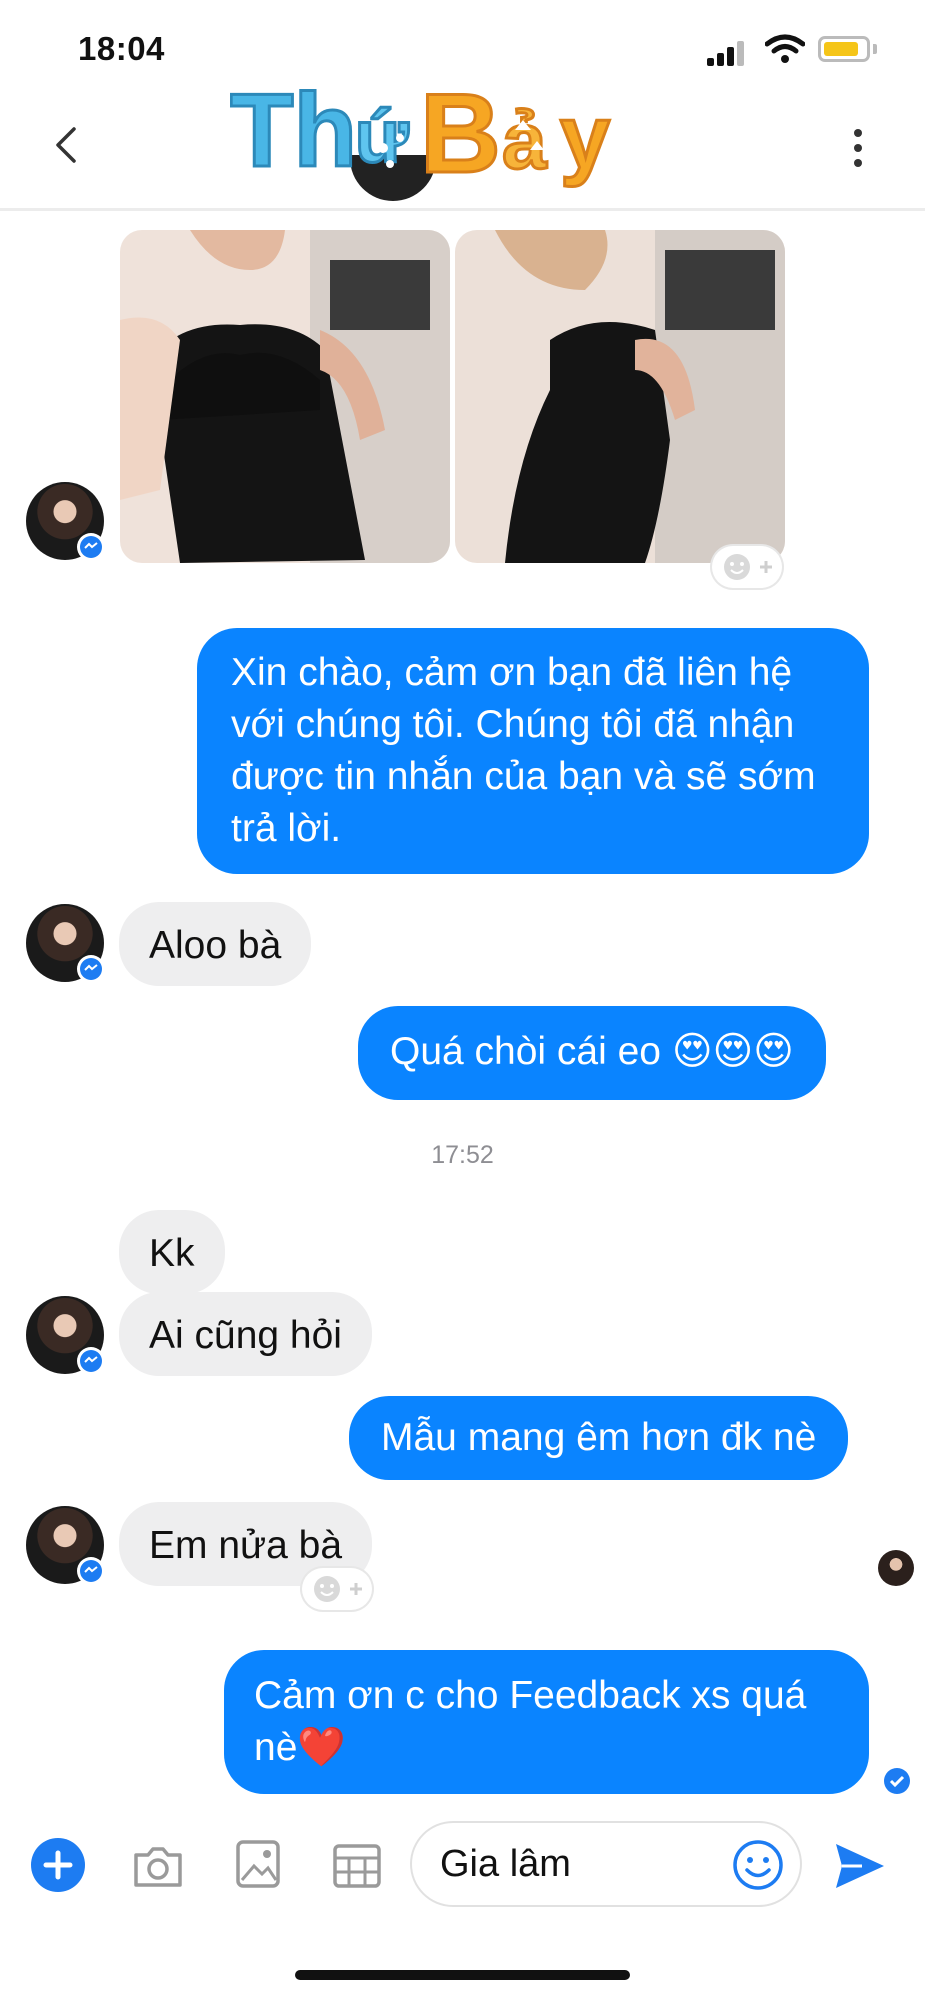 The image size is (925, 2000). Describe the element at coordinates (599, 1438) in the screenshot. I see `message-outgoing: Mẫu mang êm hơn đk nè` at that location.